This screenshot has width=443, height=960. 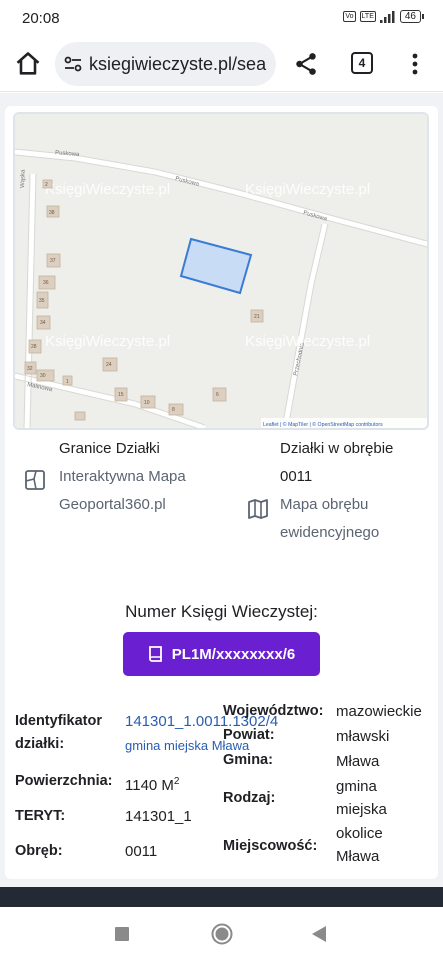 What do you see at coordinates (379, 711) in the screenshot?
I see `voivodeship-value: mazowieckie` at bounding box center [379, 711].